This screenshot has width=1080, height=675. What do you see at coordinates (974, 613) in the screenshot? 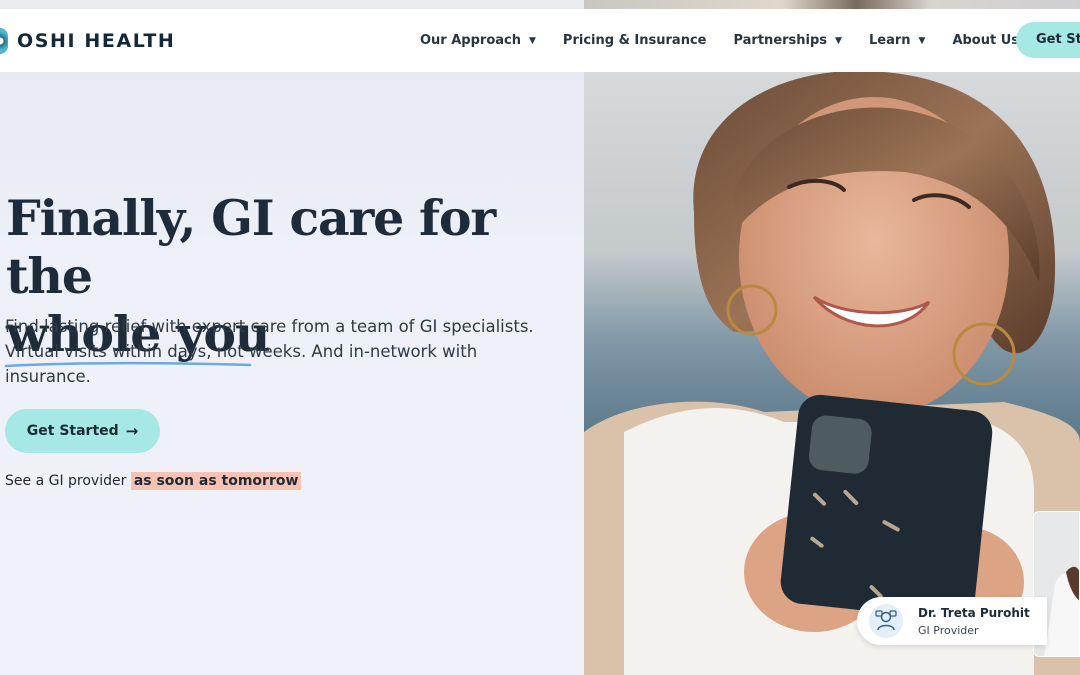
I see `provider-name: Dr. Treta Purohit` at bounding box center [974, 613].